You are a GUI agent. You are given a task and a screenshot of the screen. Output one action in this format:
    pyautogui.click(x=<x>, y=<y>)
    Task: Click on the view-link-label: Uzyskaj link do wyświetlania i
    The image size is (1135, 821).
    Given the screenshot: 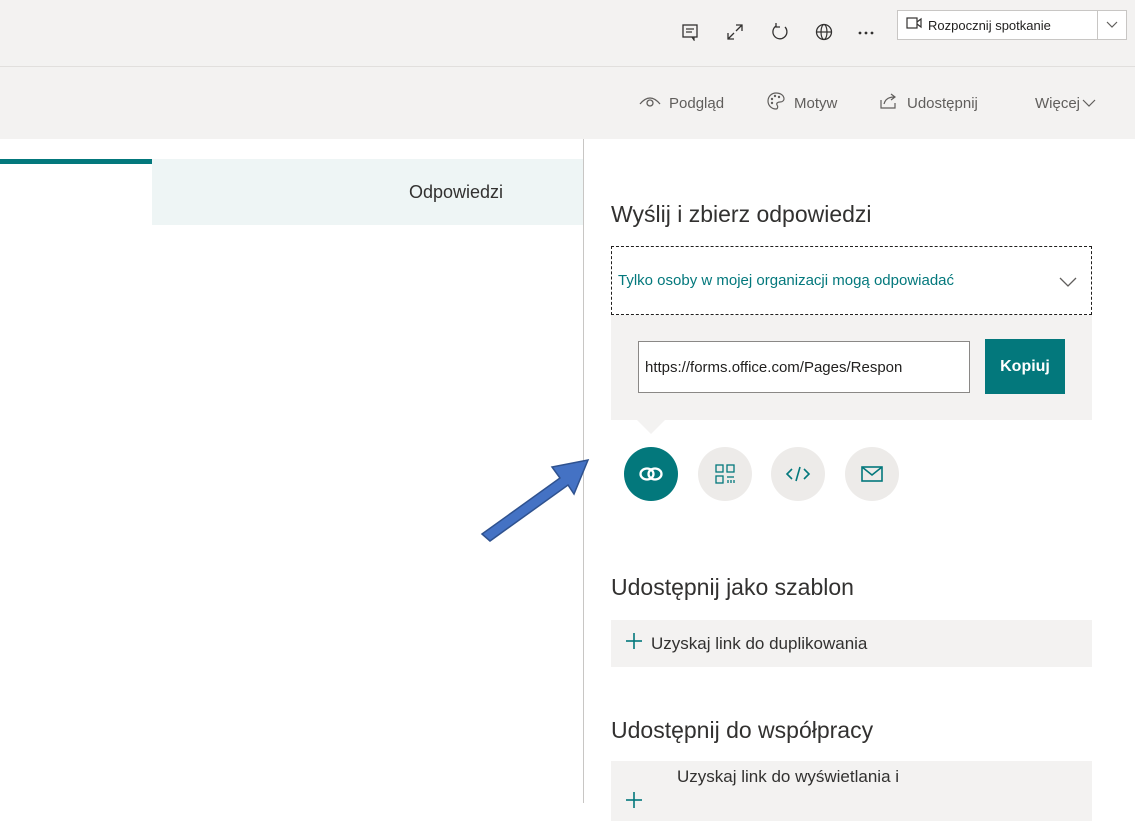 What is the action you would take?
    pyautogui.click(x=788, y=776)
    